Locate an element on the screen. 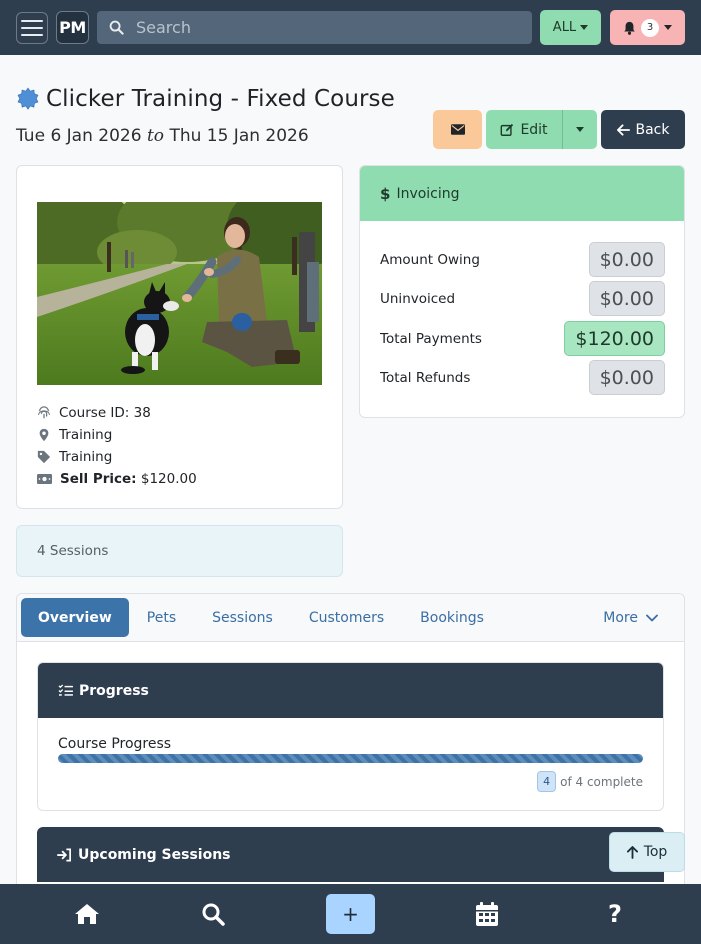 The width and height of the screenshot is (701, 944). course-title: Clicker Training - Fixed Course is located at coordinates (220, 99).